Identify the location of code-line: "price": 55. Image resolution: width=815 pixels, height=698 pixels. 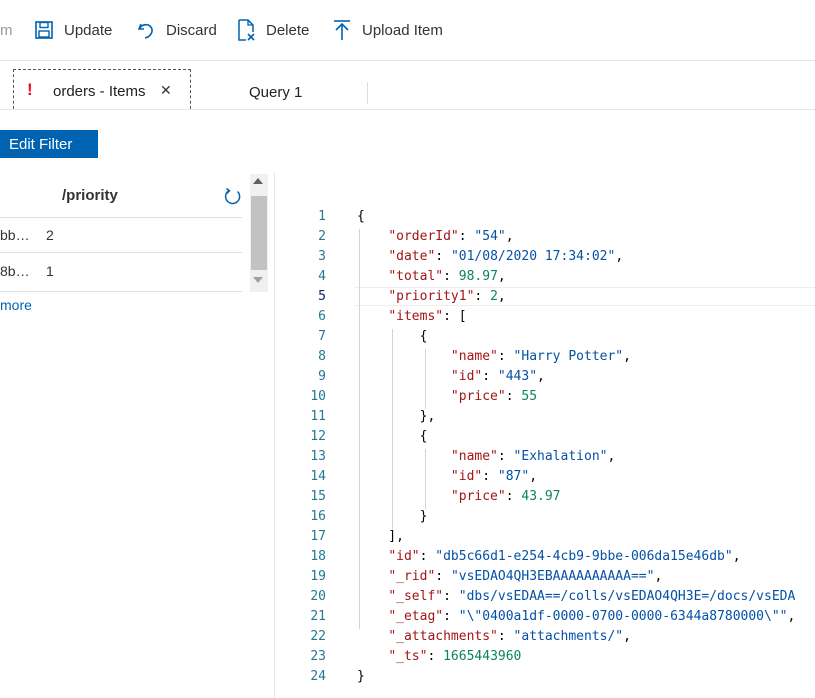
(447, 396).